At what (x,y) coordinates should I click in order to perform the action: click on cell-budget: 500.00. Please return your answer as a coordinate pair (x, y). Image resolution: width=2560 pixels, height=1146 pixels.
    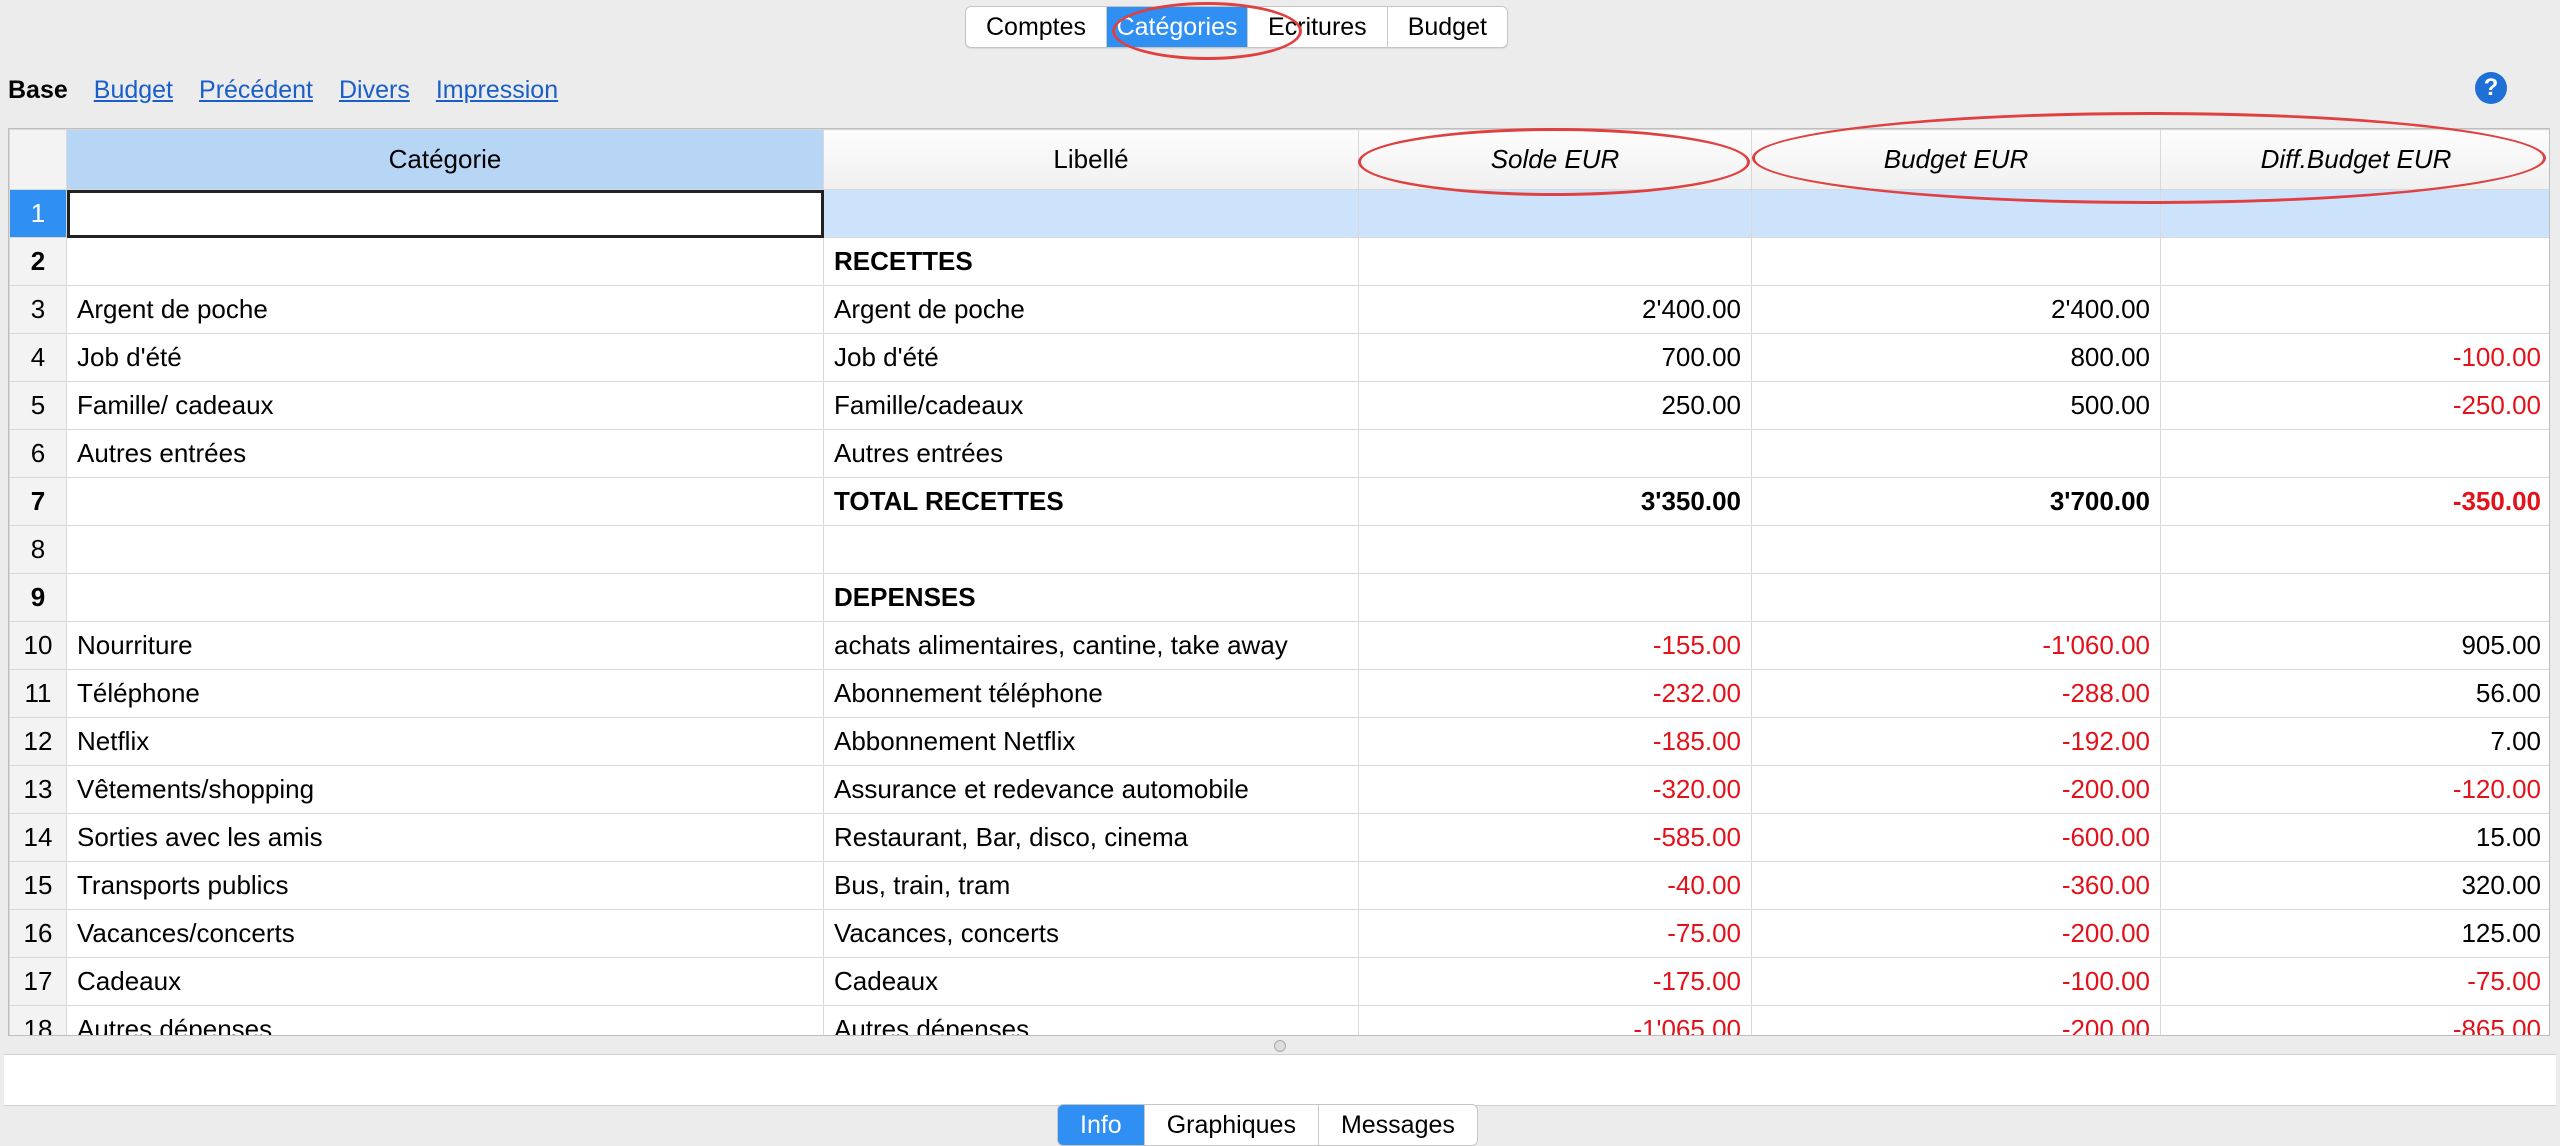
    Looking at the image, I should click on (1956, 405).